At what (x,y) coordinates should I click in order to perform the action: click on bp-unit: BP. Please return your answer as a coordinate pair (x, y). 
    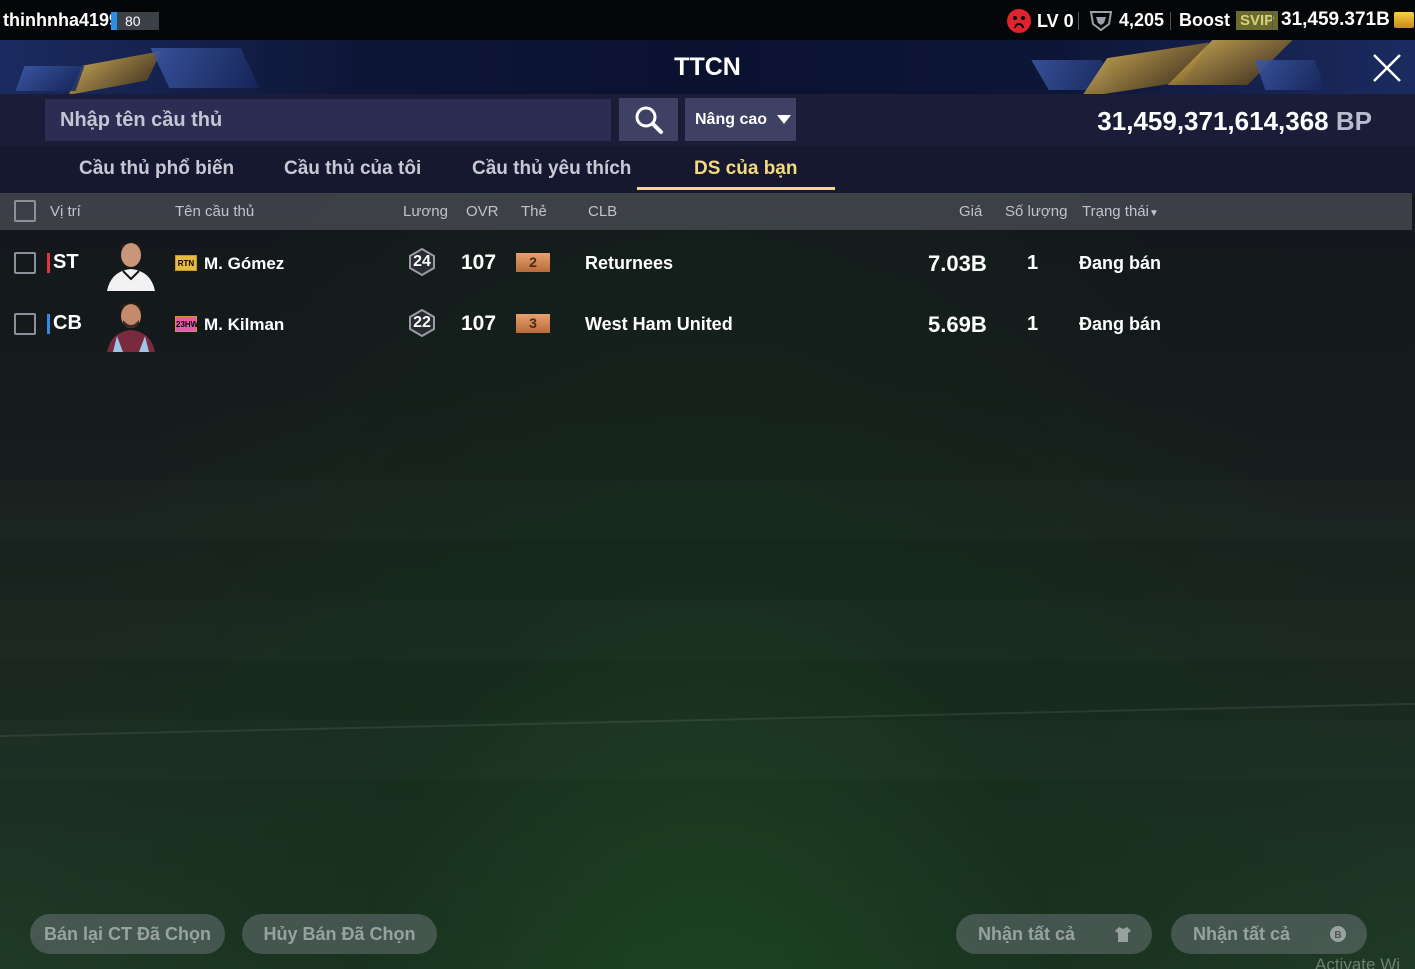
    Looking at the image, I should click on (1353, 121).